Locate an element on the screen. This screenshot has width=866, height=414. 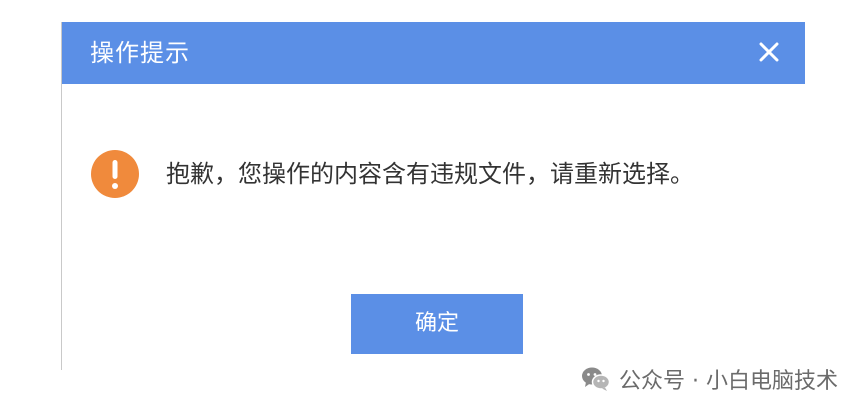
close-icon is located at coordinates (769, 52).